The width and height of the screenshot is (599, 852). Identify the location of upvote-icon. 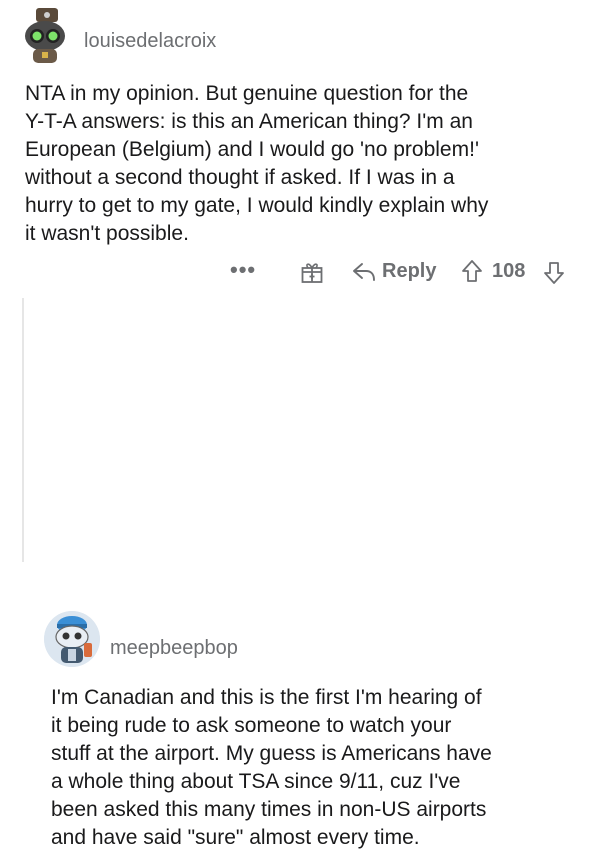
(472, 271).